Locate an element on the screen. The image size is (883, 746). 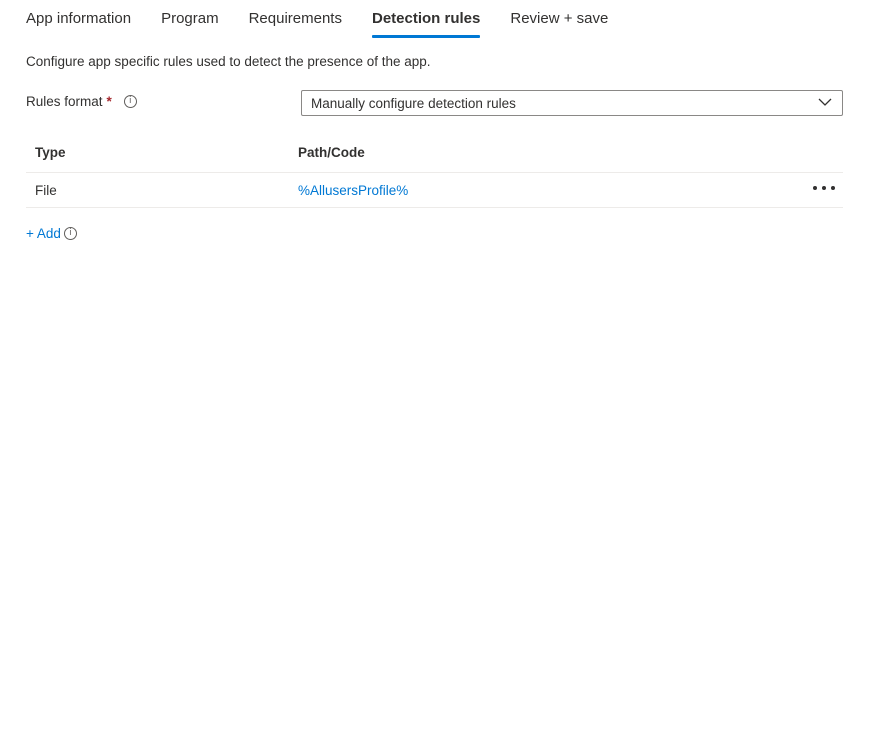
tab-program: Program is located at coordinates (190, 19).